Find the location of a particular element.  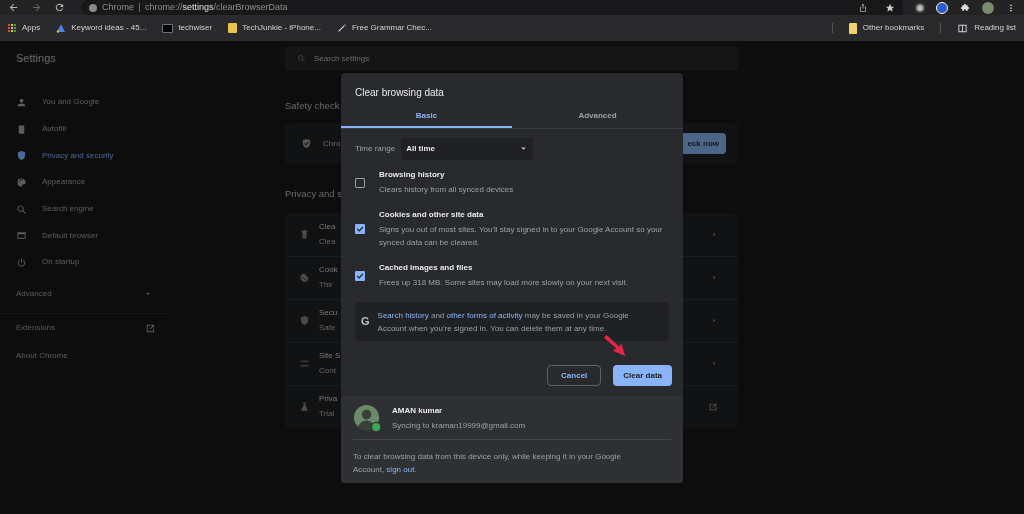

sync-status: Syncing to kraman19999@gmail.com is located at coordinates (459, 426).